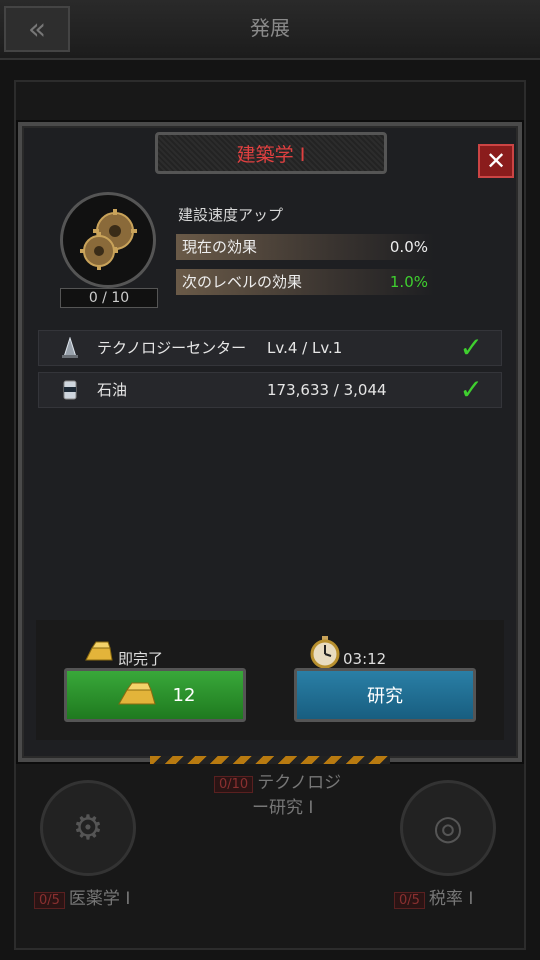 Image resolution: width=540 pixels, height=960 pixels. I want to click on current-effect-value: 0.0%, so click(408, 247).